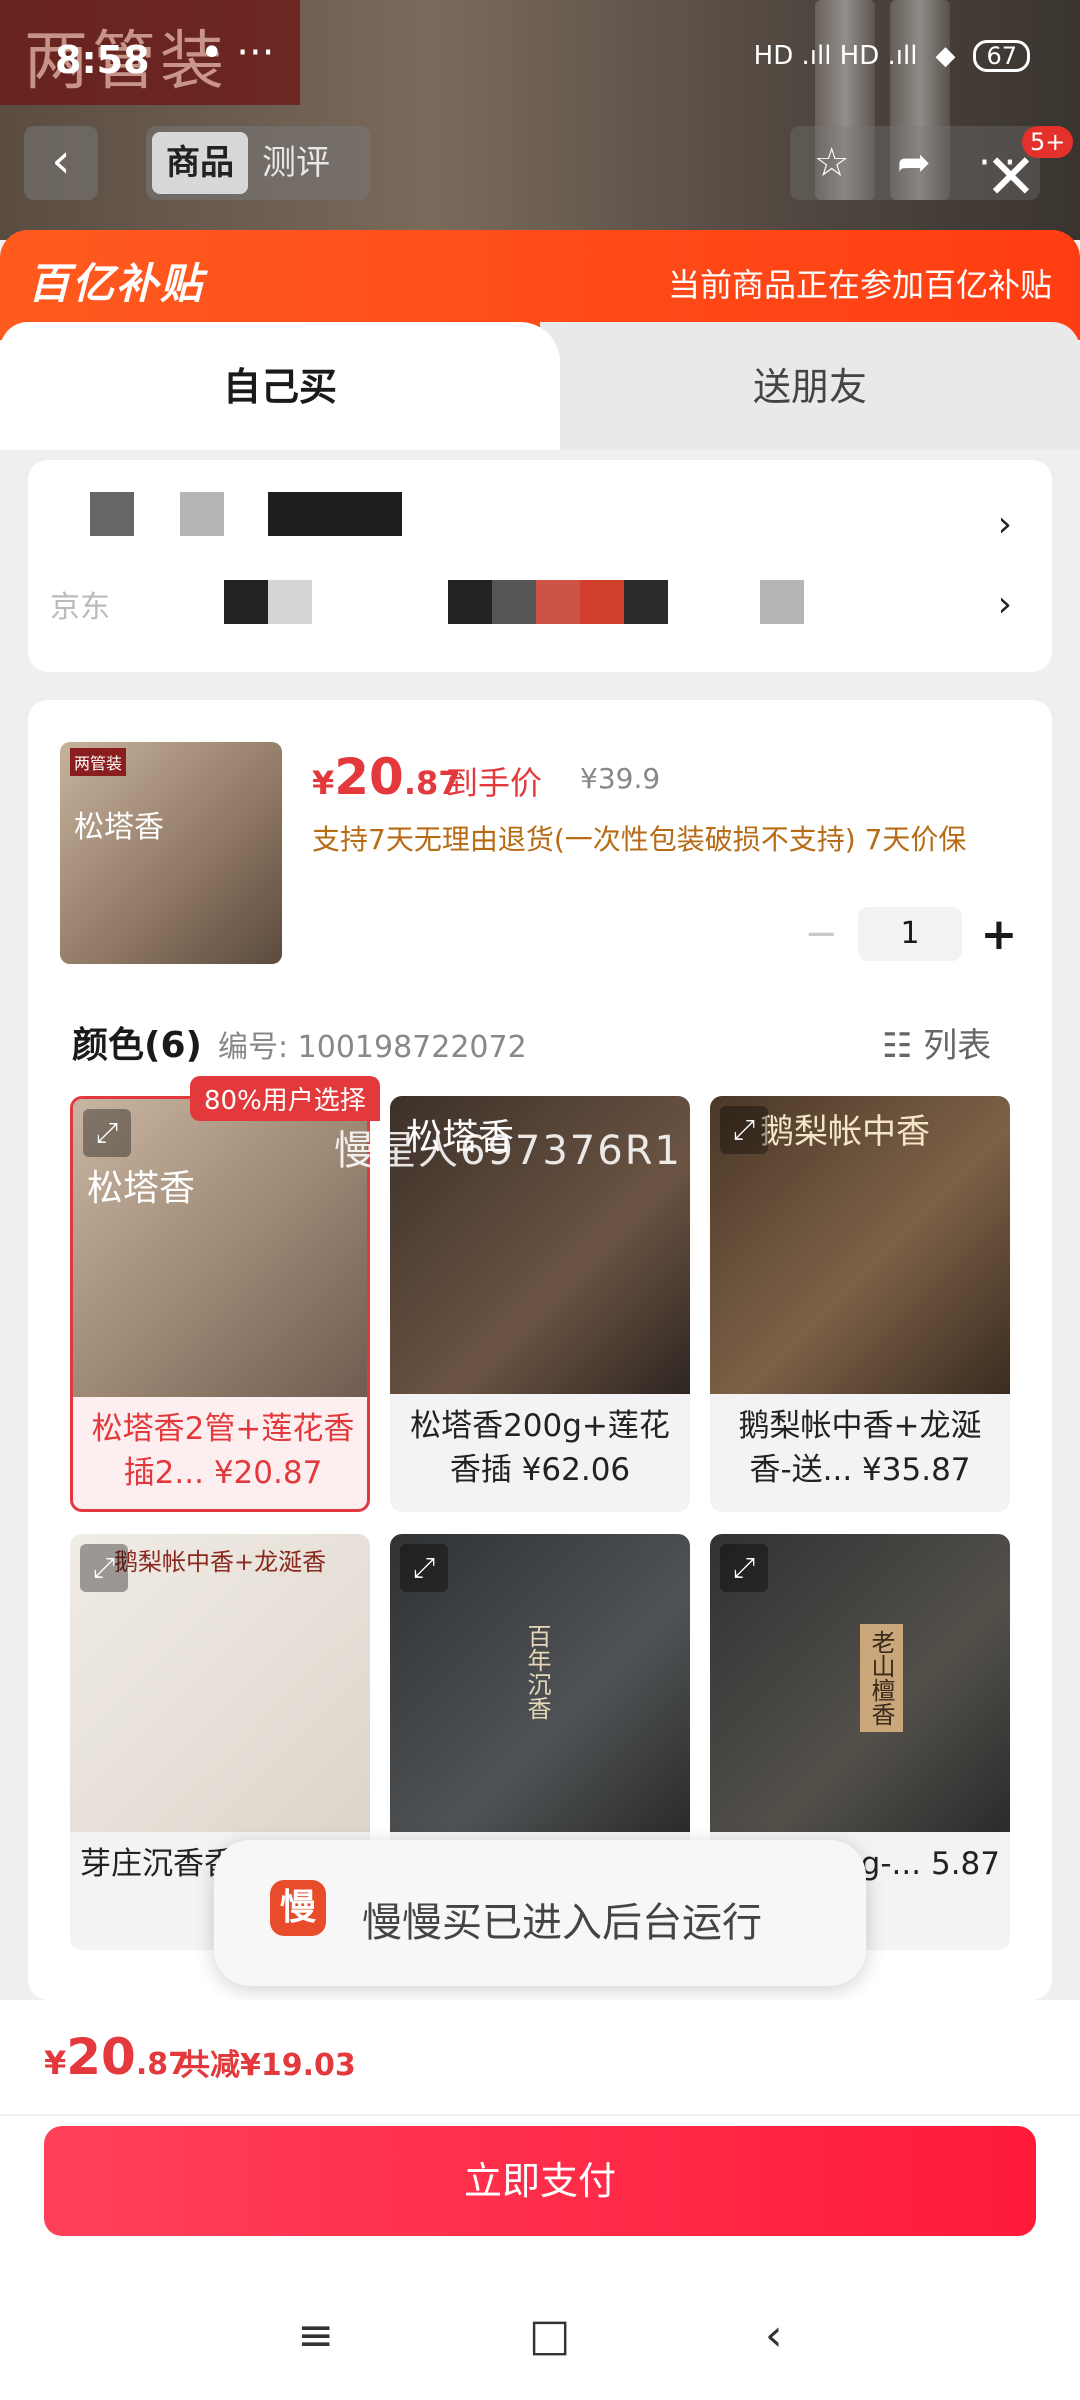 This screenshot has height=2400, width=1080. Describe the element at coordinates (237, 53) in the screenshot. I see `status-notification-icons: • ···` at that location.